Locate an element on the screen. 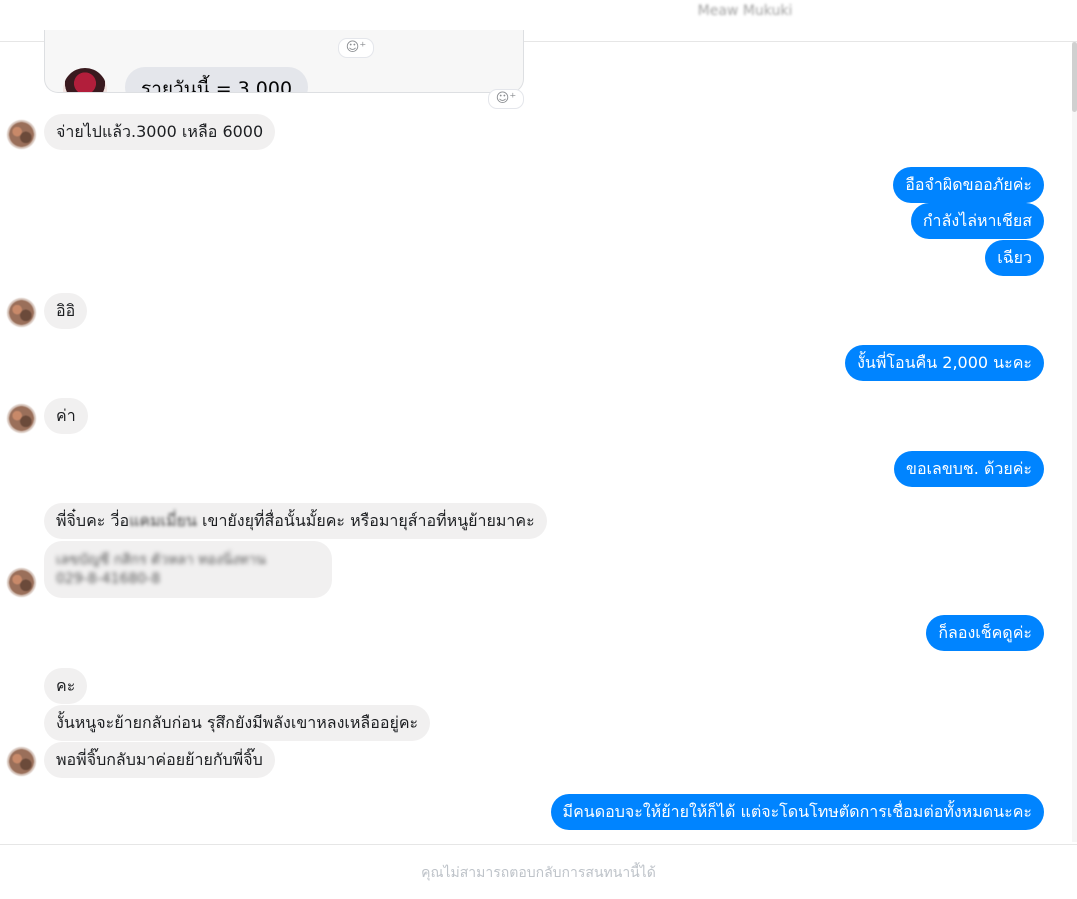 This screenshot has width=1077, height=899. message-bubble-incoming: อิอิ is located at coordinates (66, 311).